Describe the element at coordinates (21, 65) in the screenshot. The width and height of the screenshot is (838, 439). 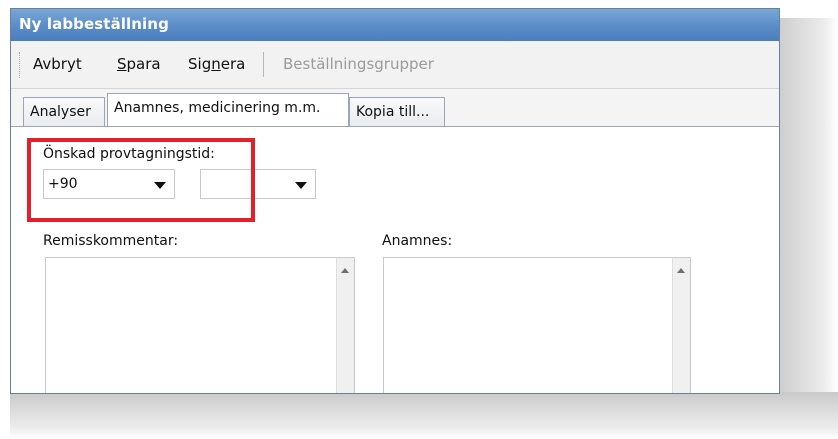
I see `toolbar-grip` at that location.